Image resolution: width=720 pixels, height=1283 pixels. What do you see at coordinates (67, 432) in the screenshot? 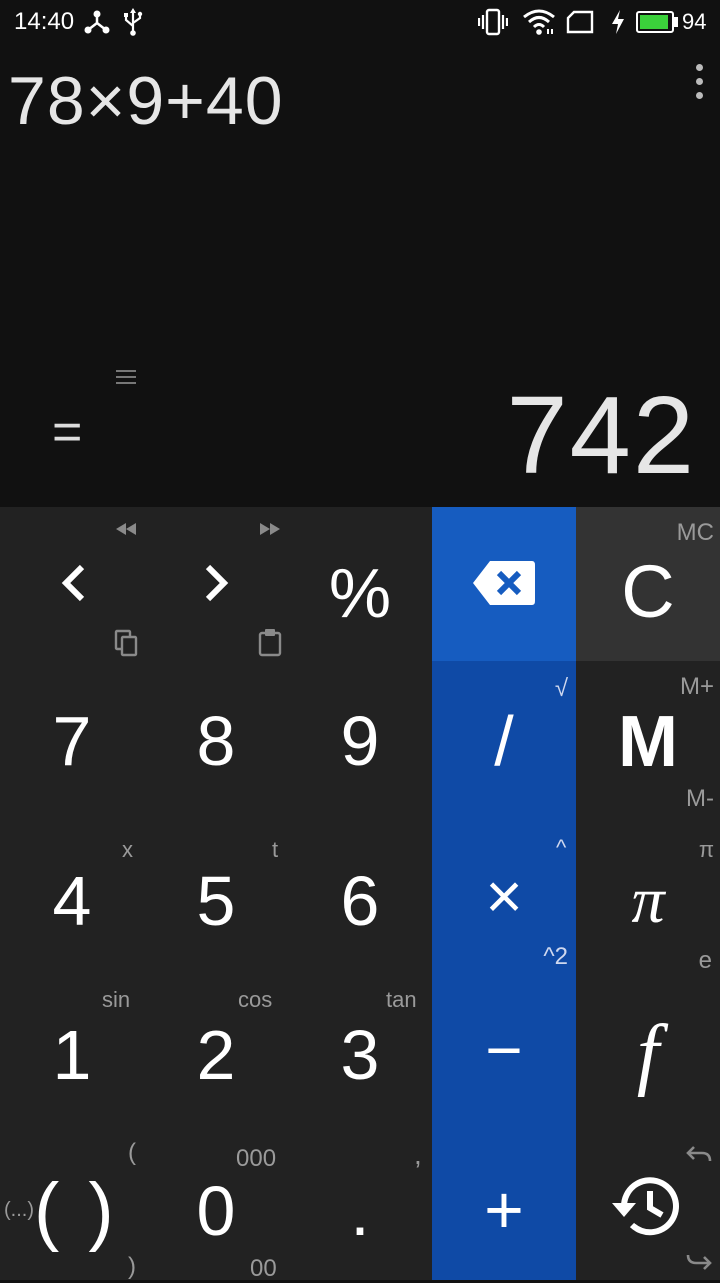
I see `equals-sign: =` at bounding box center [67, 432].